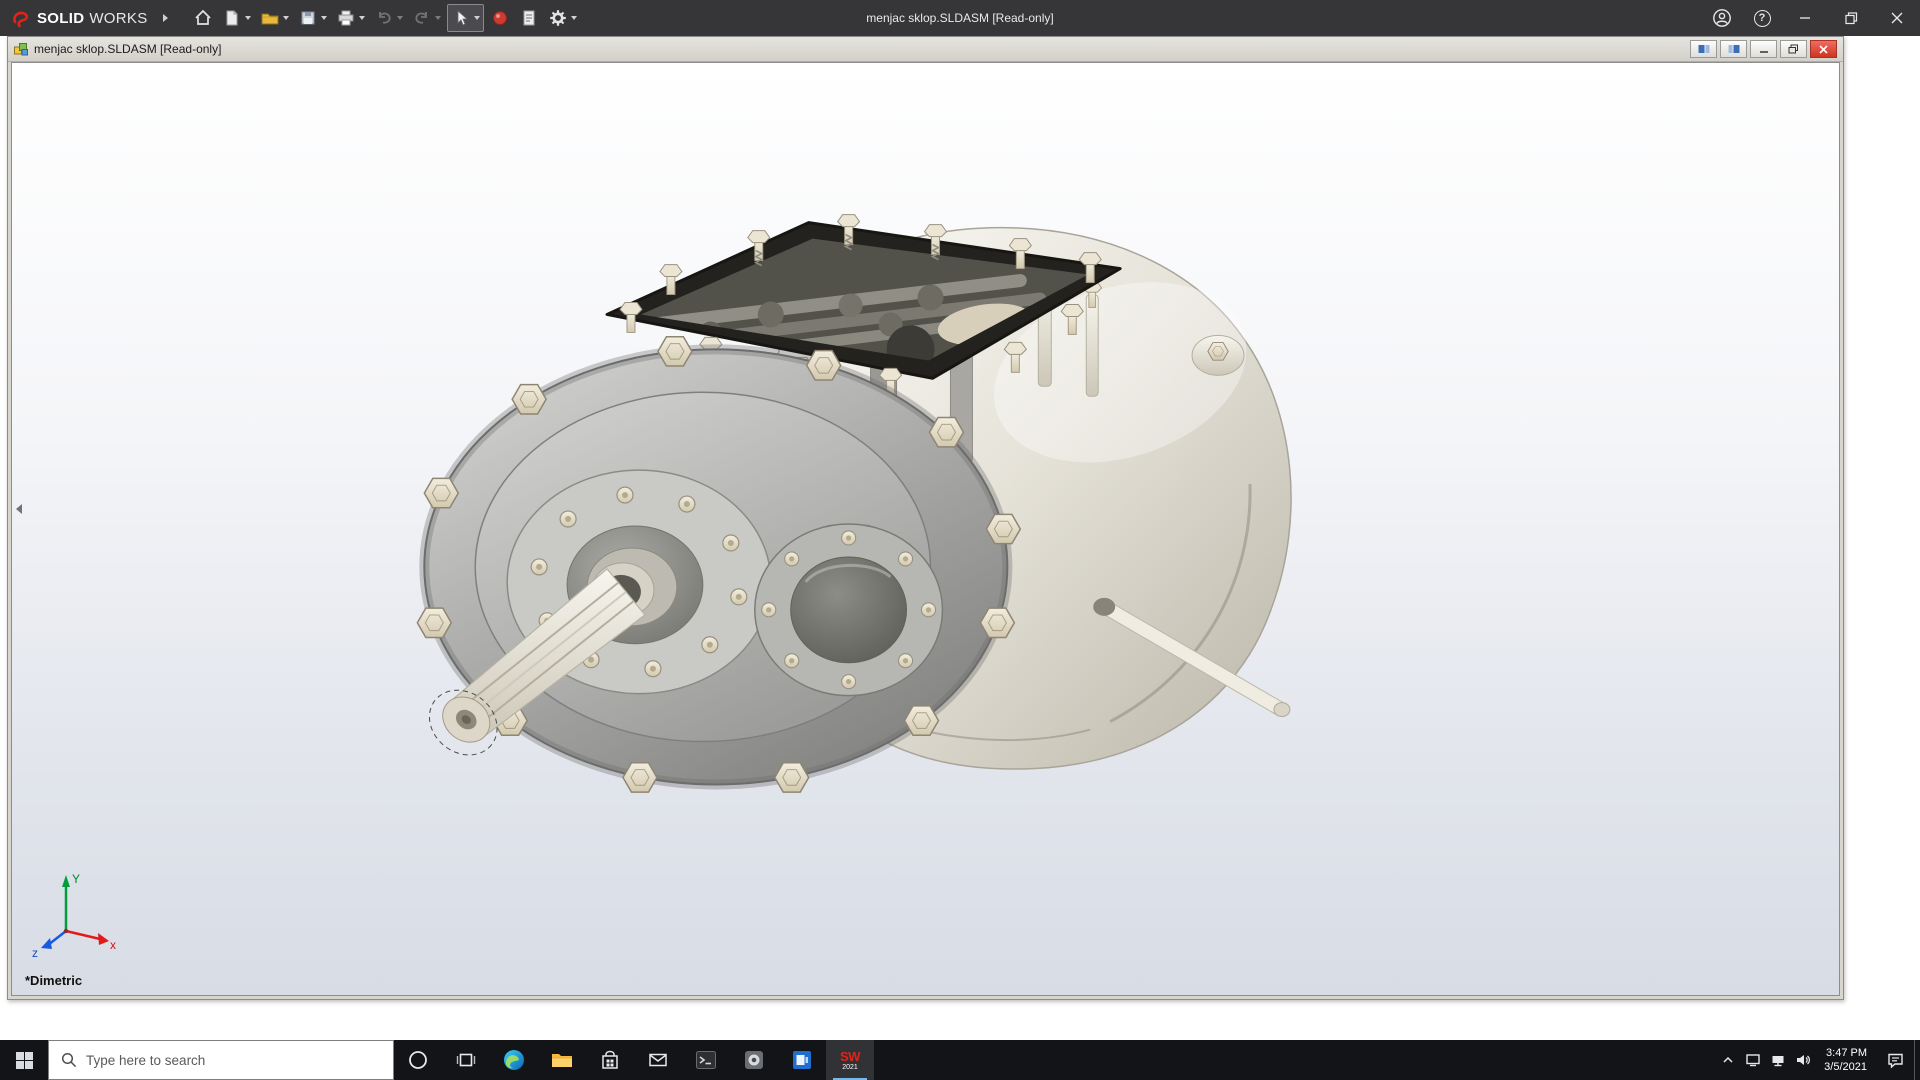 The image size is (1920, 1080). I want to click on pane-right-button, so click(1733, 49).